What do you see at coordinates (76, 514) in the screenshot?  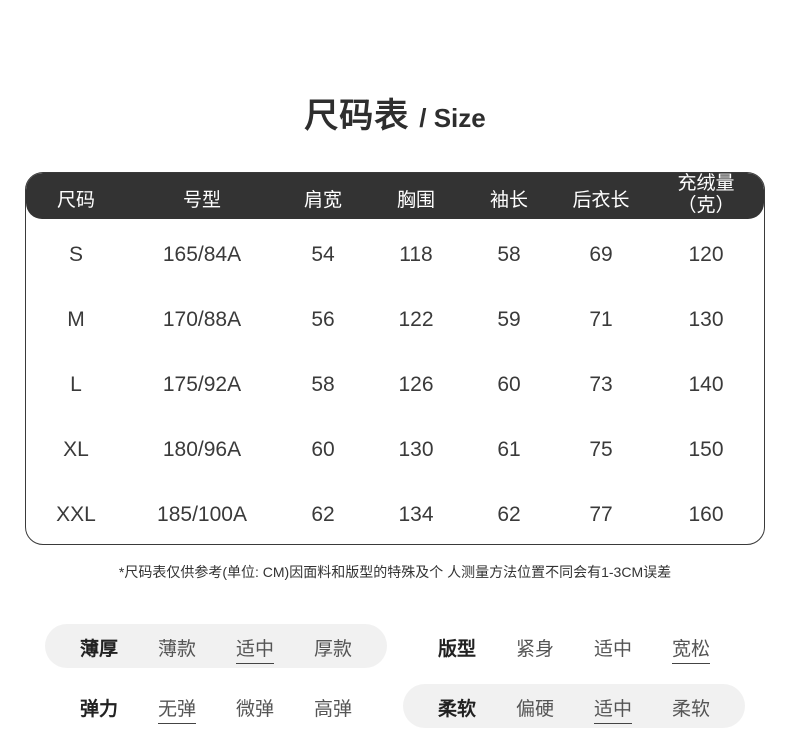 I see `table-cell: XXL` at bounding box center [76, 514].